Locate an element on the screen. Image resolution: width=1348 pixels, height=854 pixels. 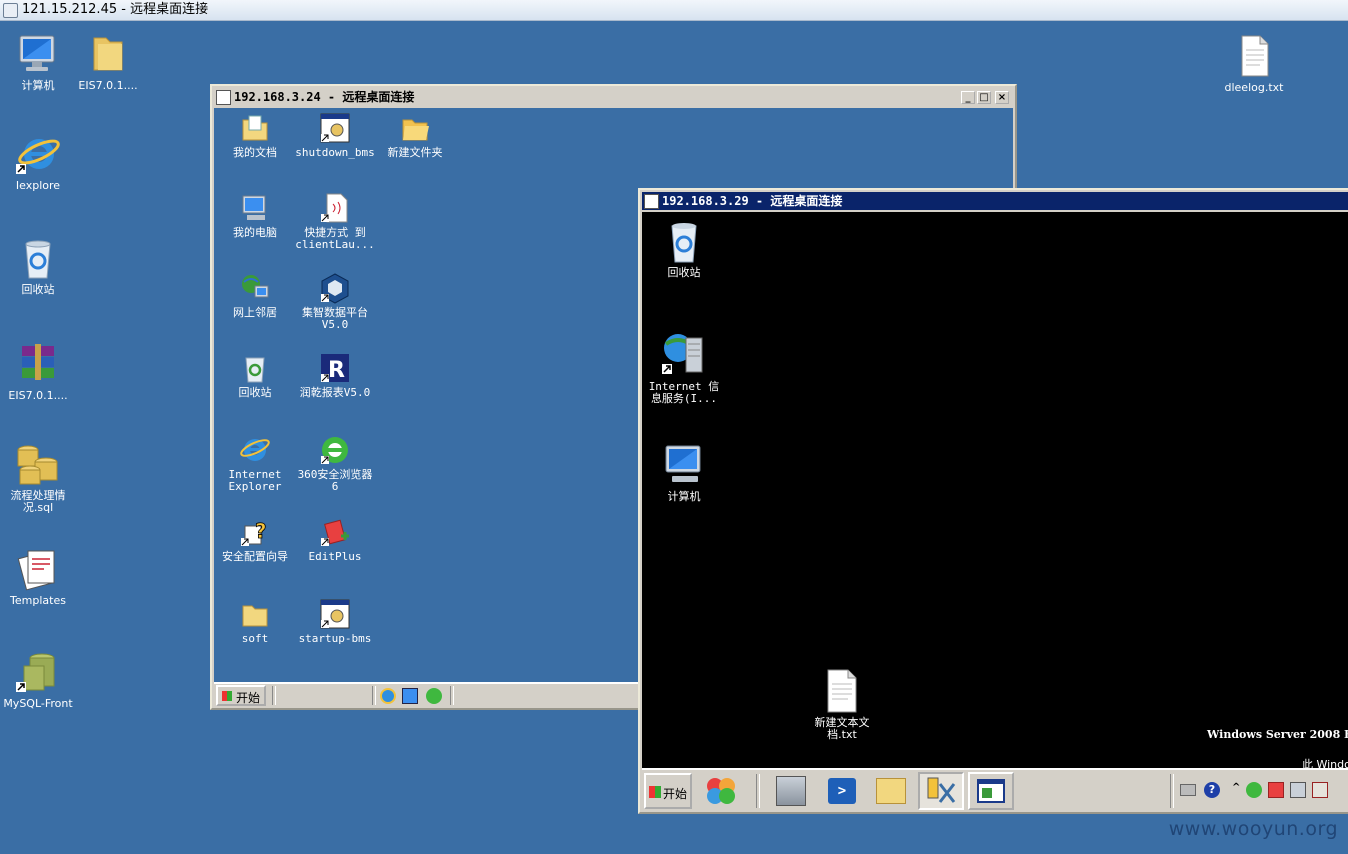
remote-icon-startup-bms: startup-bms is located at coordinates (335, 621).